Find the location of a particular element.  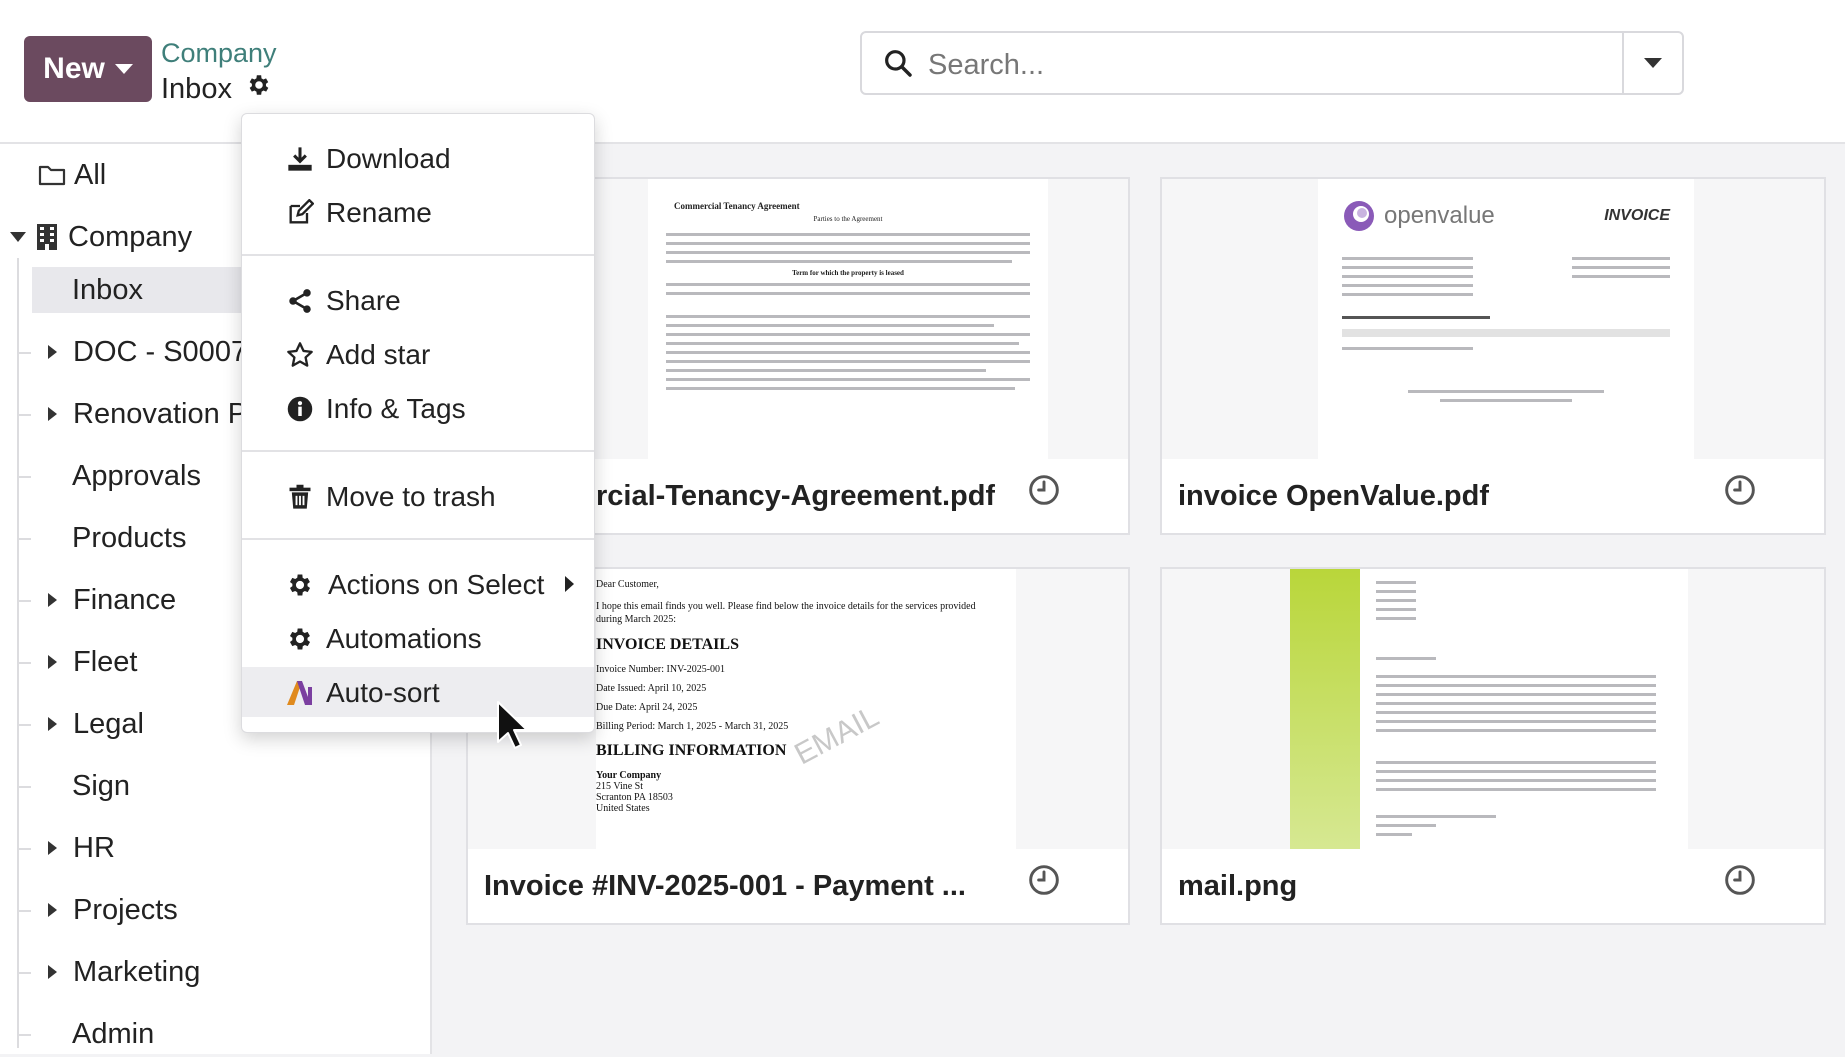

email-address: 215 Vine St is located at coordinates (619, 786).